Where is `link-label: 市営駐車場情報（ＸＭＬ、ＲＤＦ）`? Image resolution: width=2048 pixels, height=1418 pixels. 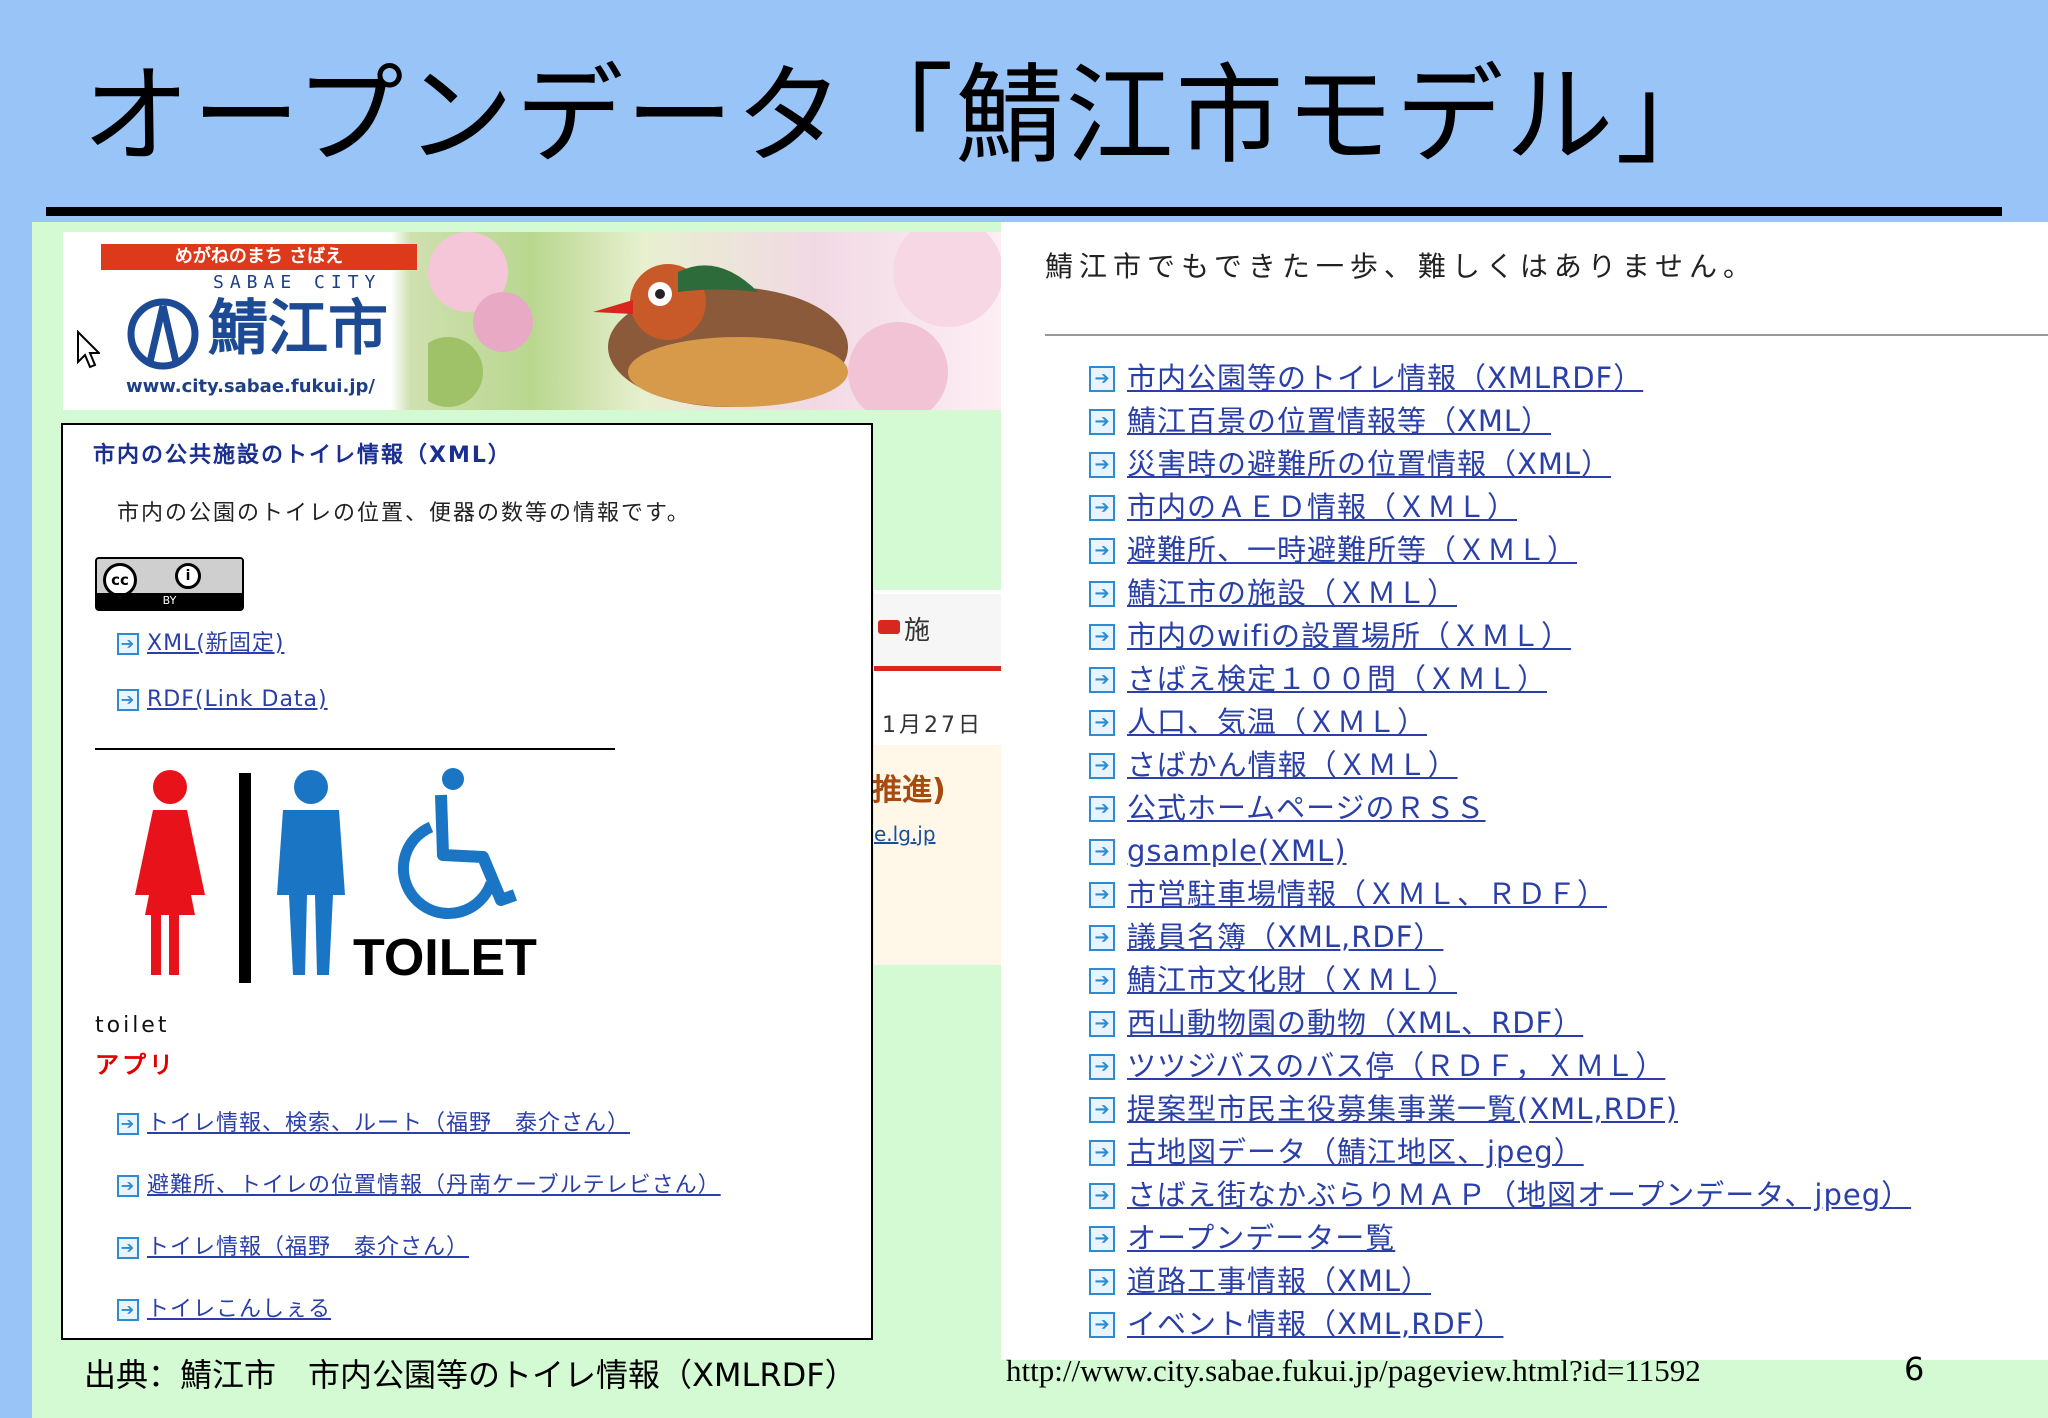 link-label: 市営駐車場情報（ＸＭＬ、ＲＤＦ） is located at coordinates (1367, 894).